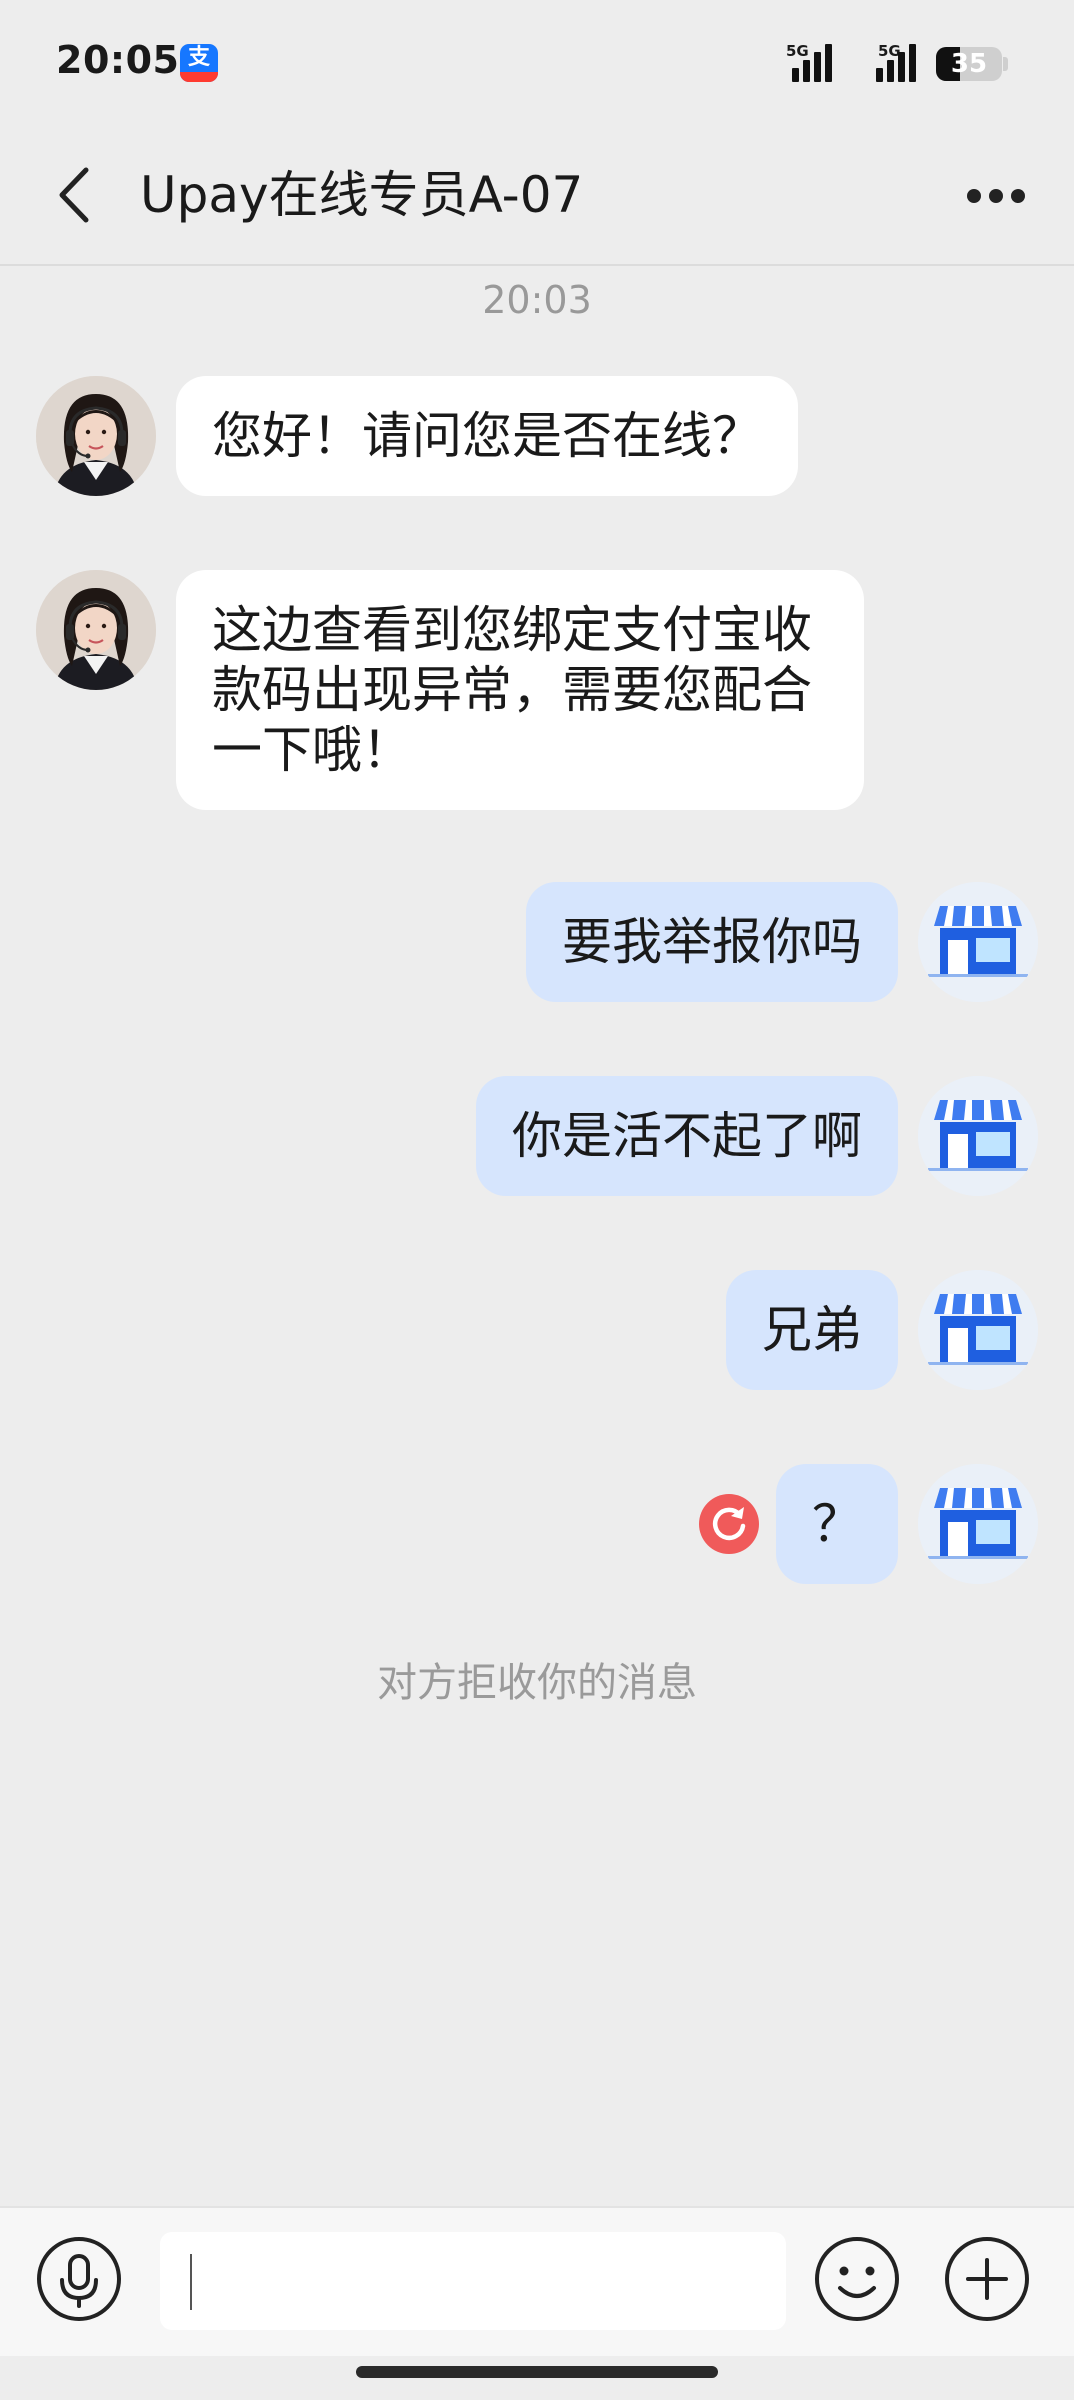 The image size is (1074, 2400). Describe the element at coordinates (473, 2281) in the screenshot. I see `message-input` at that location.